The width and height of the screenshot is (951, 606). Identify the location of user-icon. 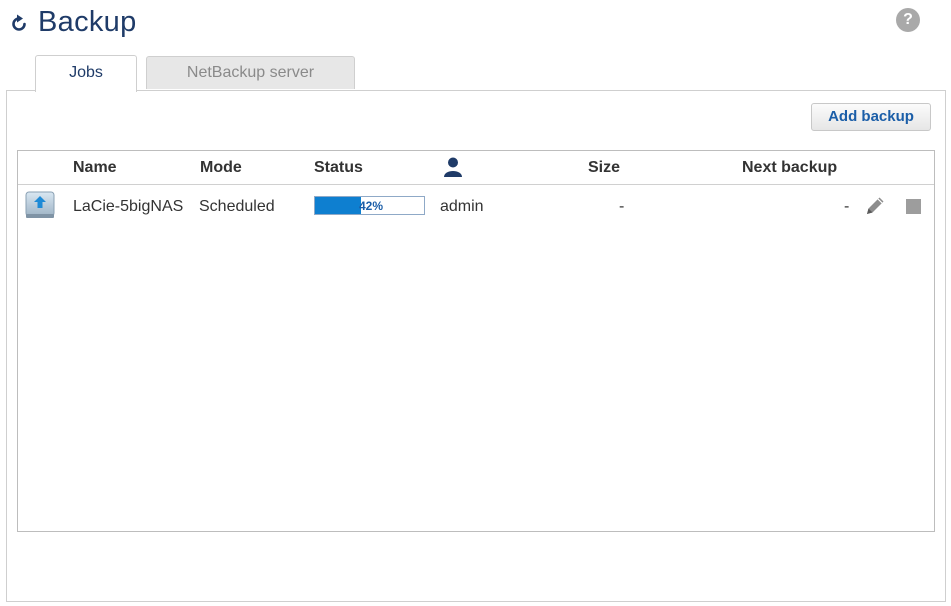
(453, 167).